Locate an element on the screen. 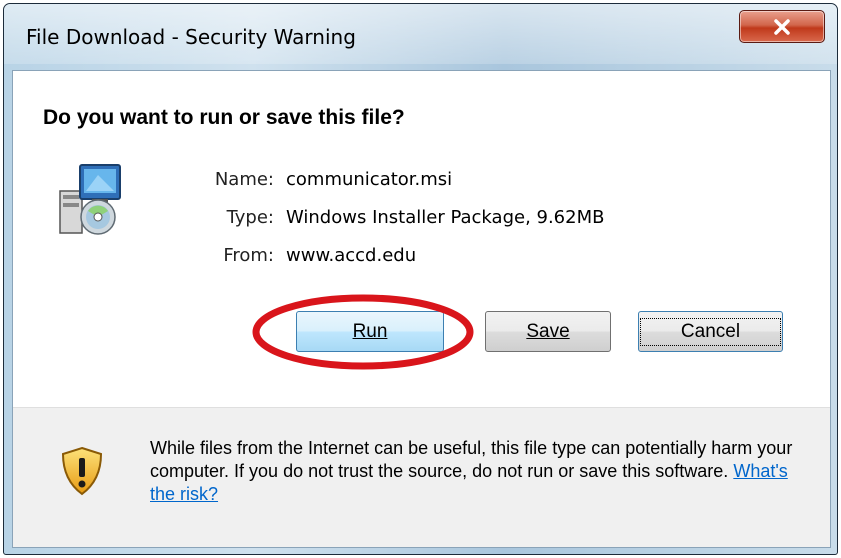 This screenshot has width=841, height=558. installer-package-icon is located at coordinates (90, 199).